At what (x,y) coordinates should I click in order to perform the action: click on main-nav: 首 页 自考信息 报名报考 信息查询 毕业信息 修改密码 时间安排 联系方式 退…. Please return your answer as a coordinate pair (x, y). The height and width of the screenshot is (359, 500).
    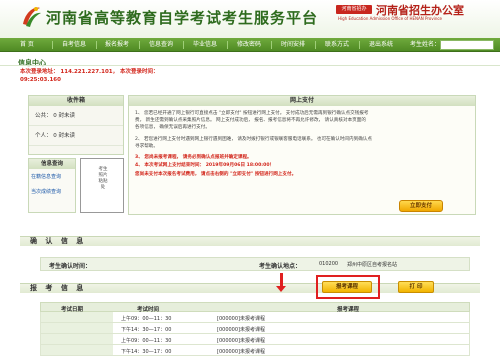
    Looking at the image, I should click on (250, 45).